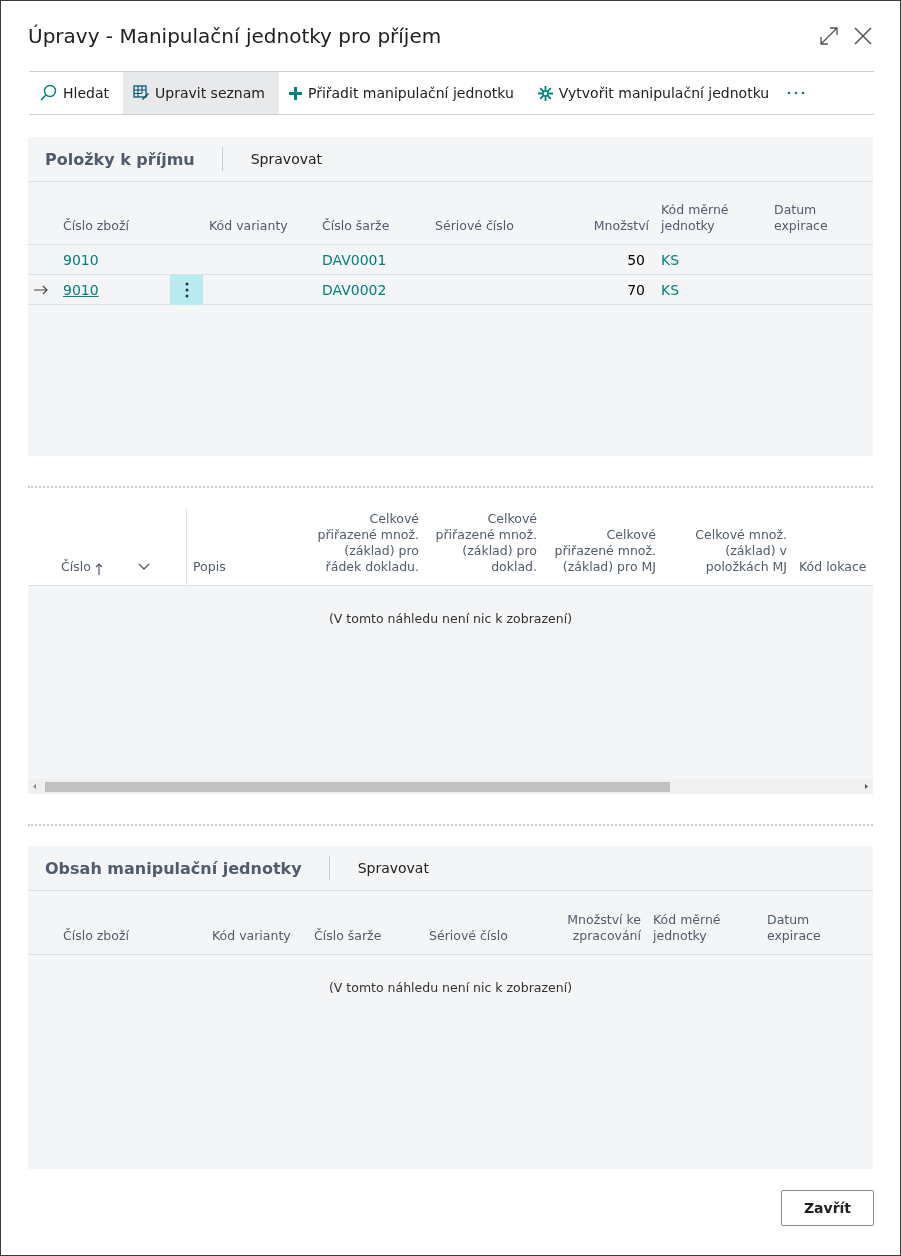 The height and width of the screenshot is (1256, 901). I want to click on plus-icon, so click(295, 93).